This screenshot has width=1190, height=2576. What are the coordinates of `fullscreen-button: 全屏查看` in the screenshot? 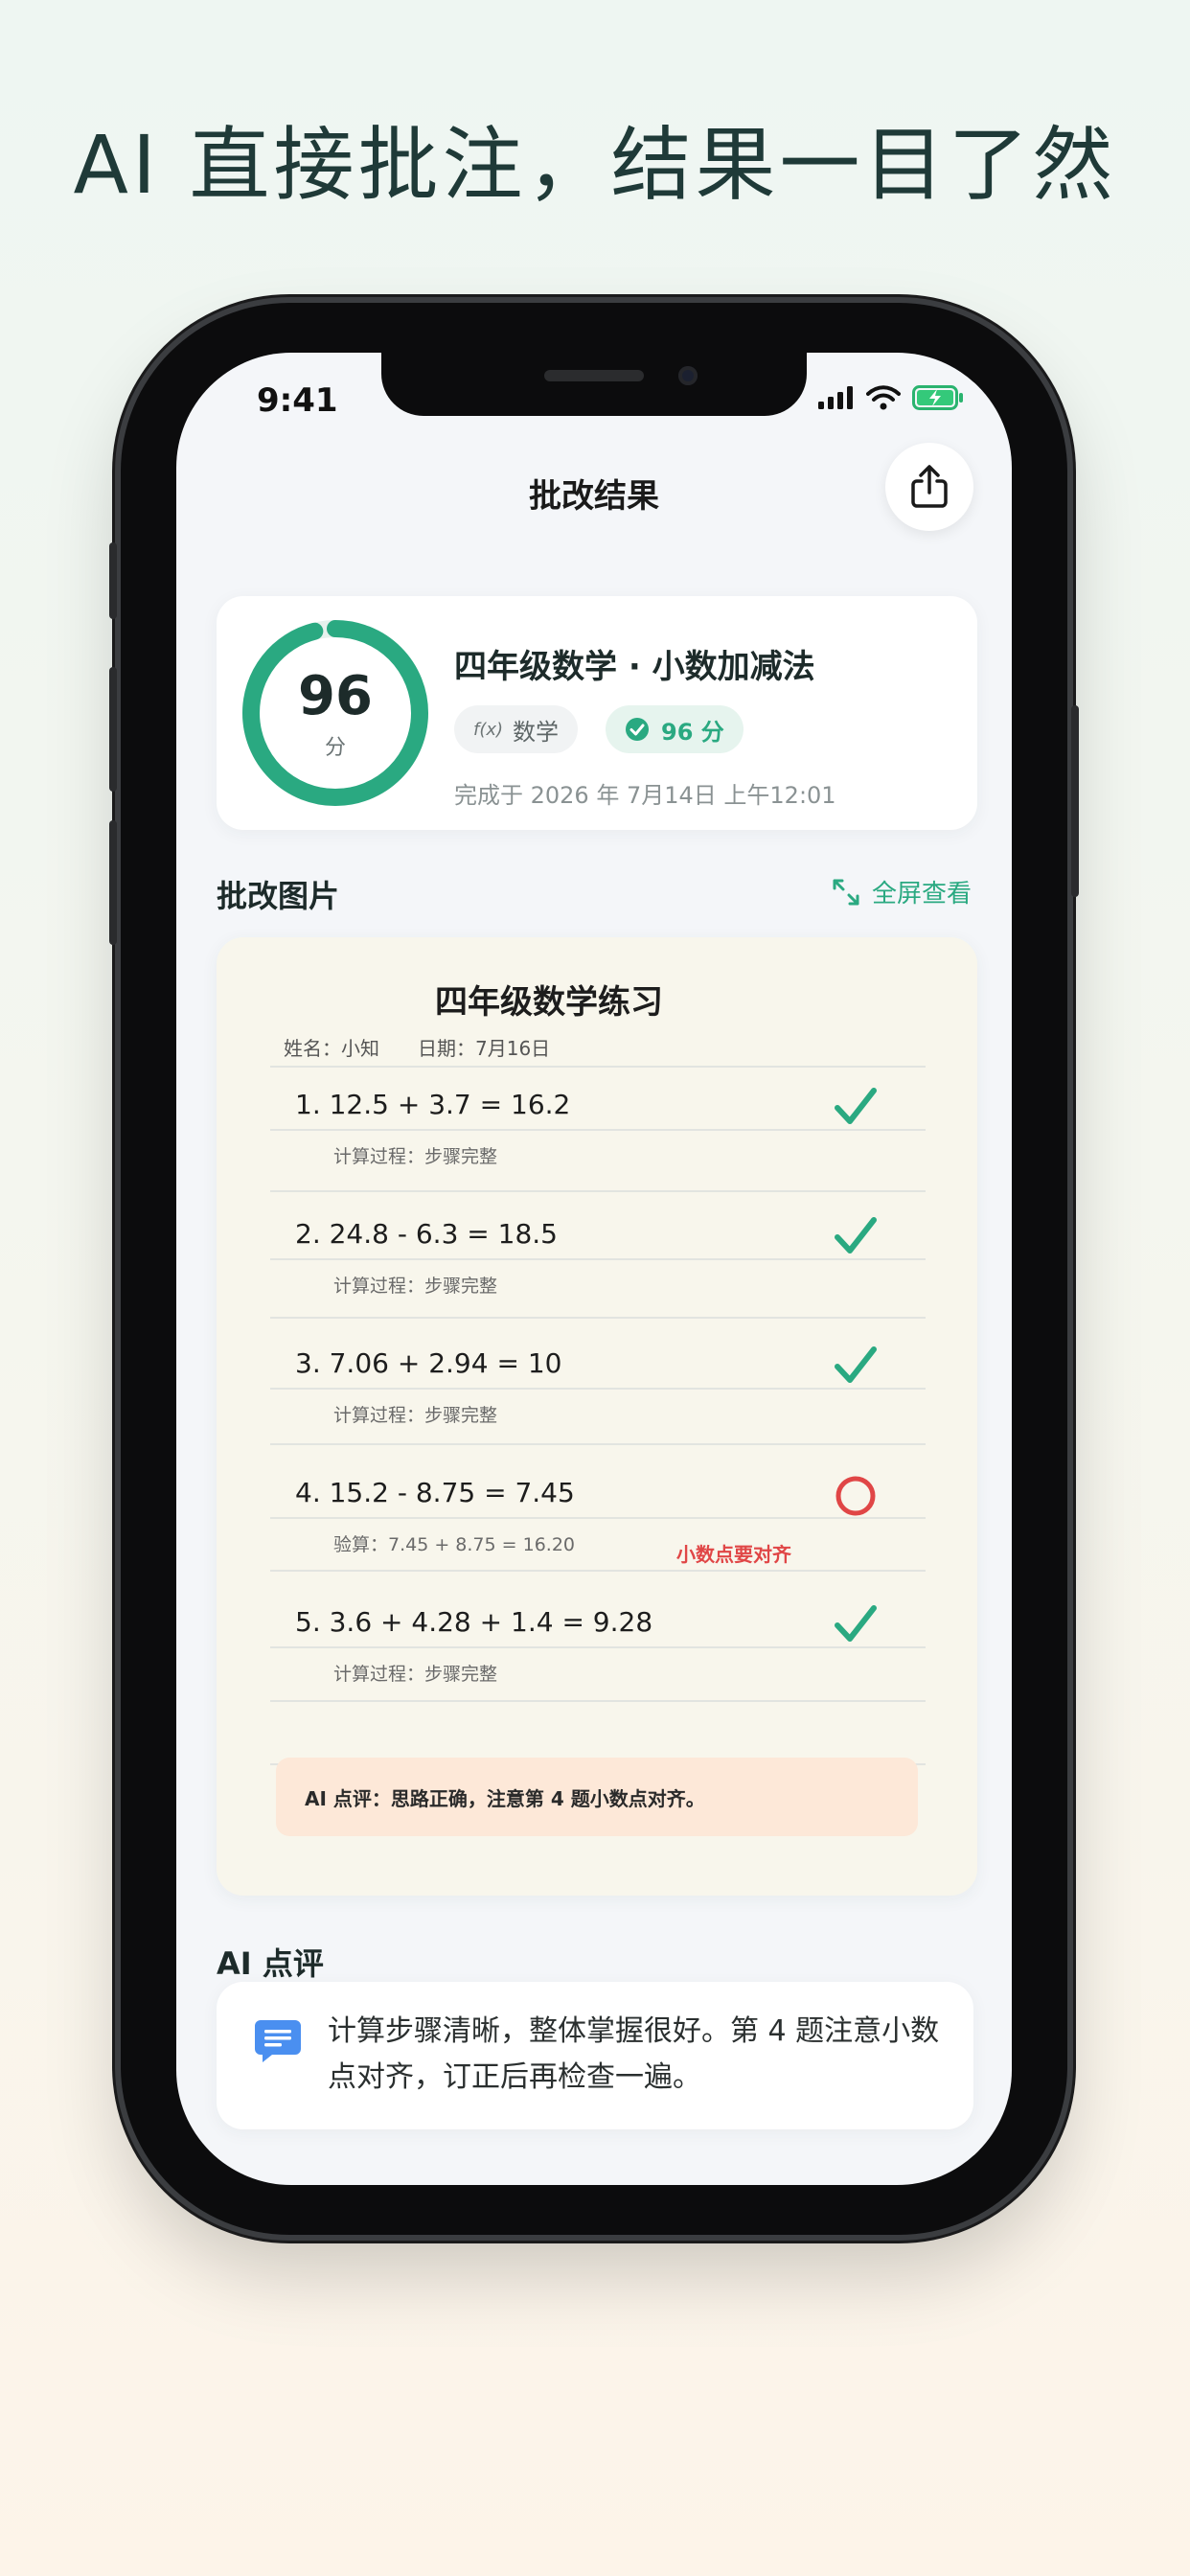 It's located at (902, 891).